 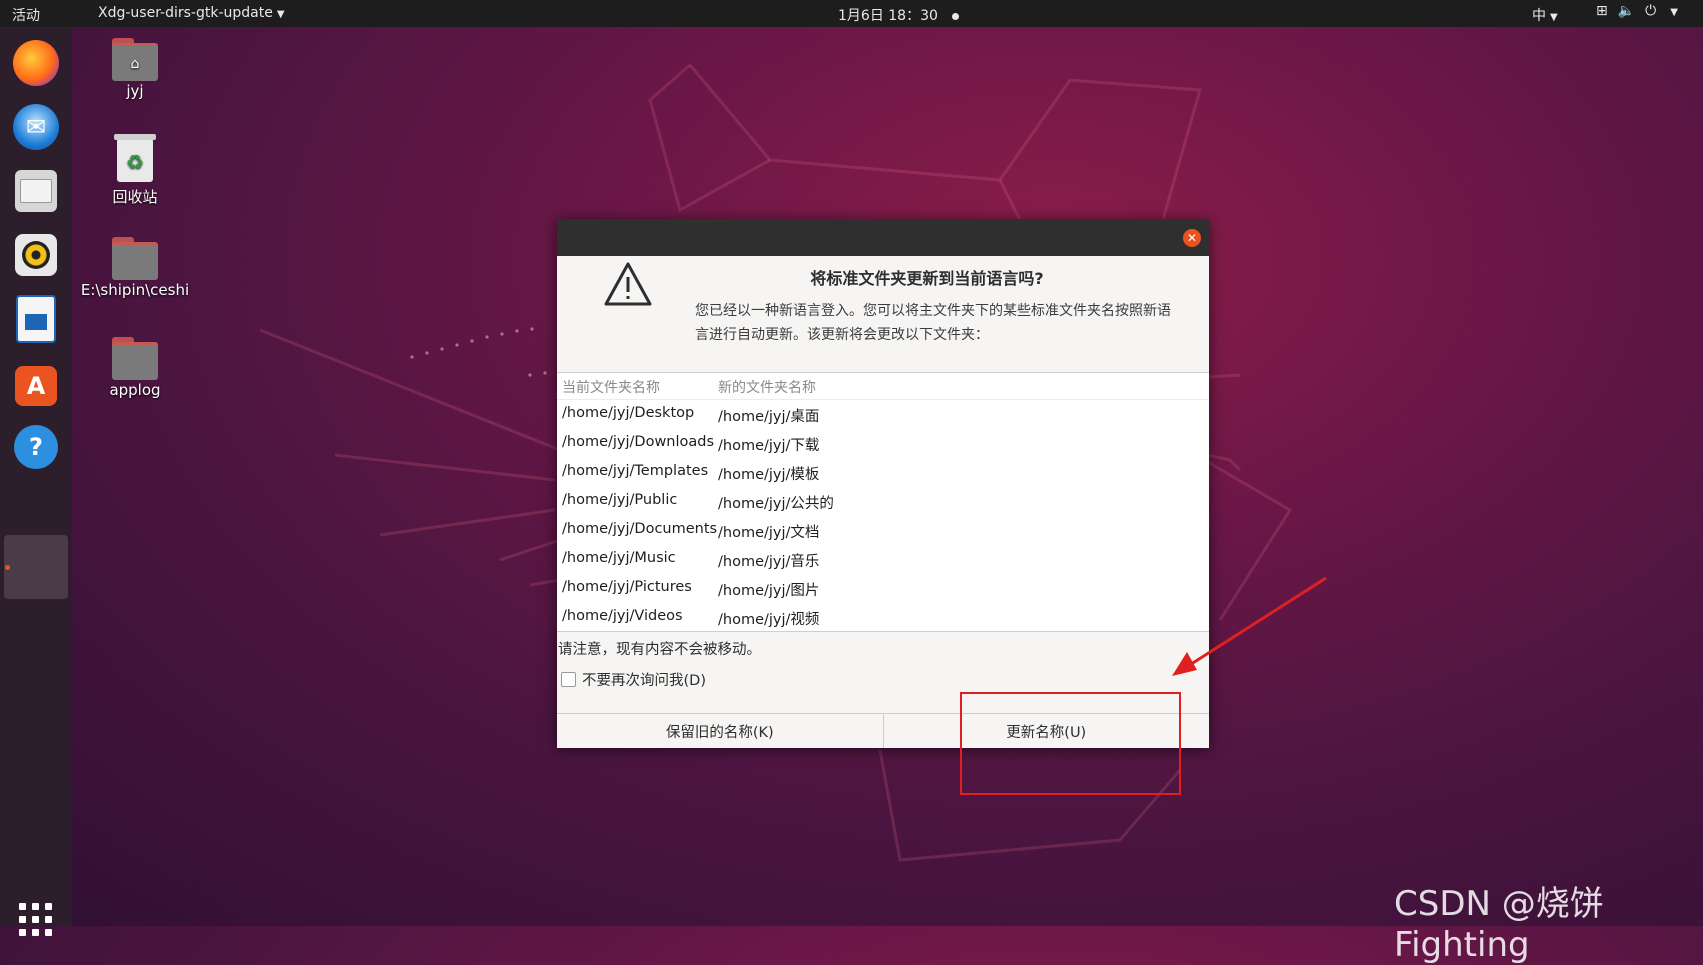 I want to click on current-folder-cell: /home/jyj/Videos, so click(x=622, y=616).